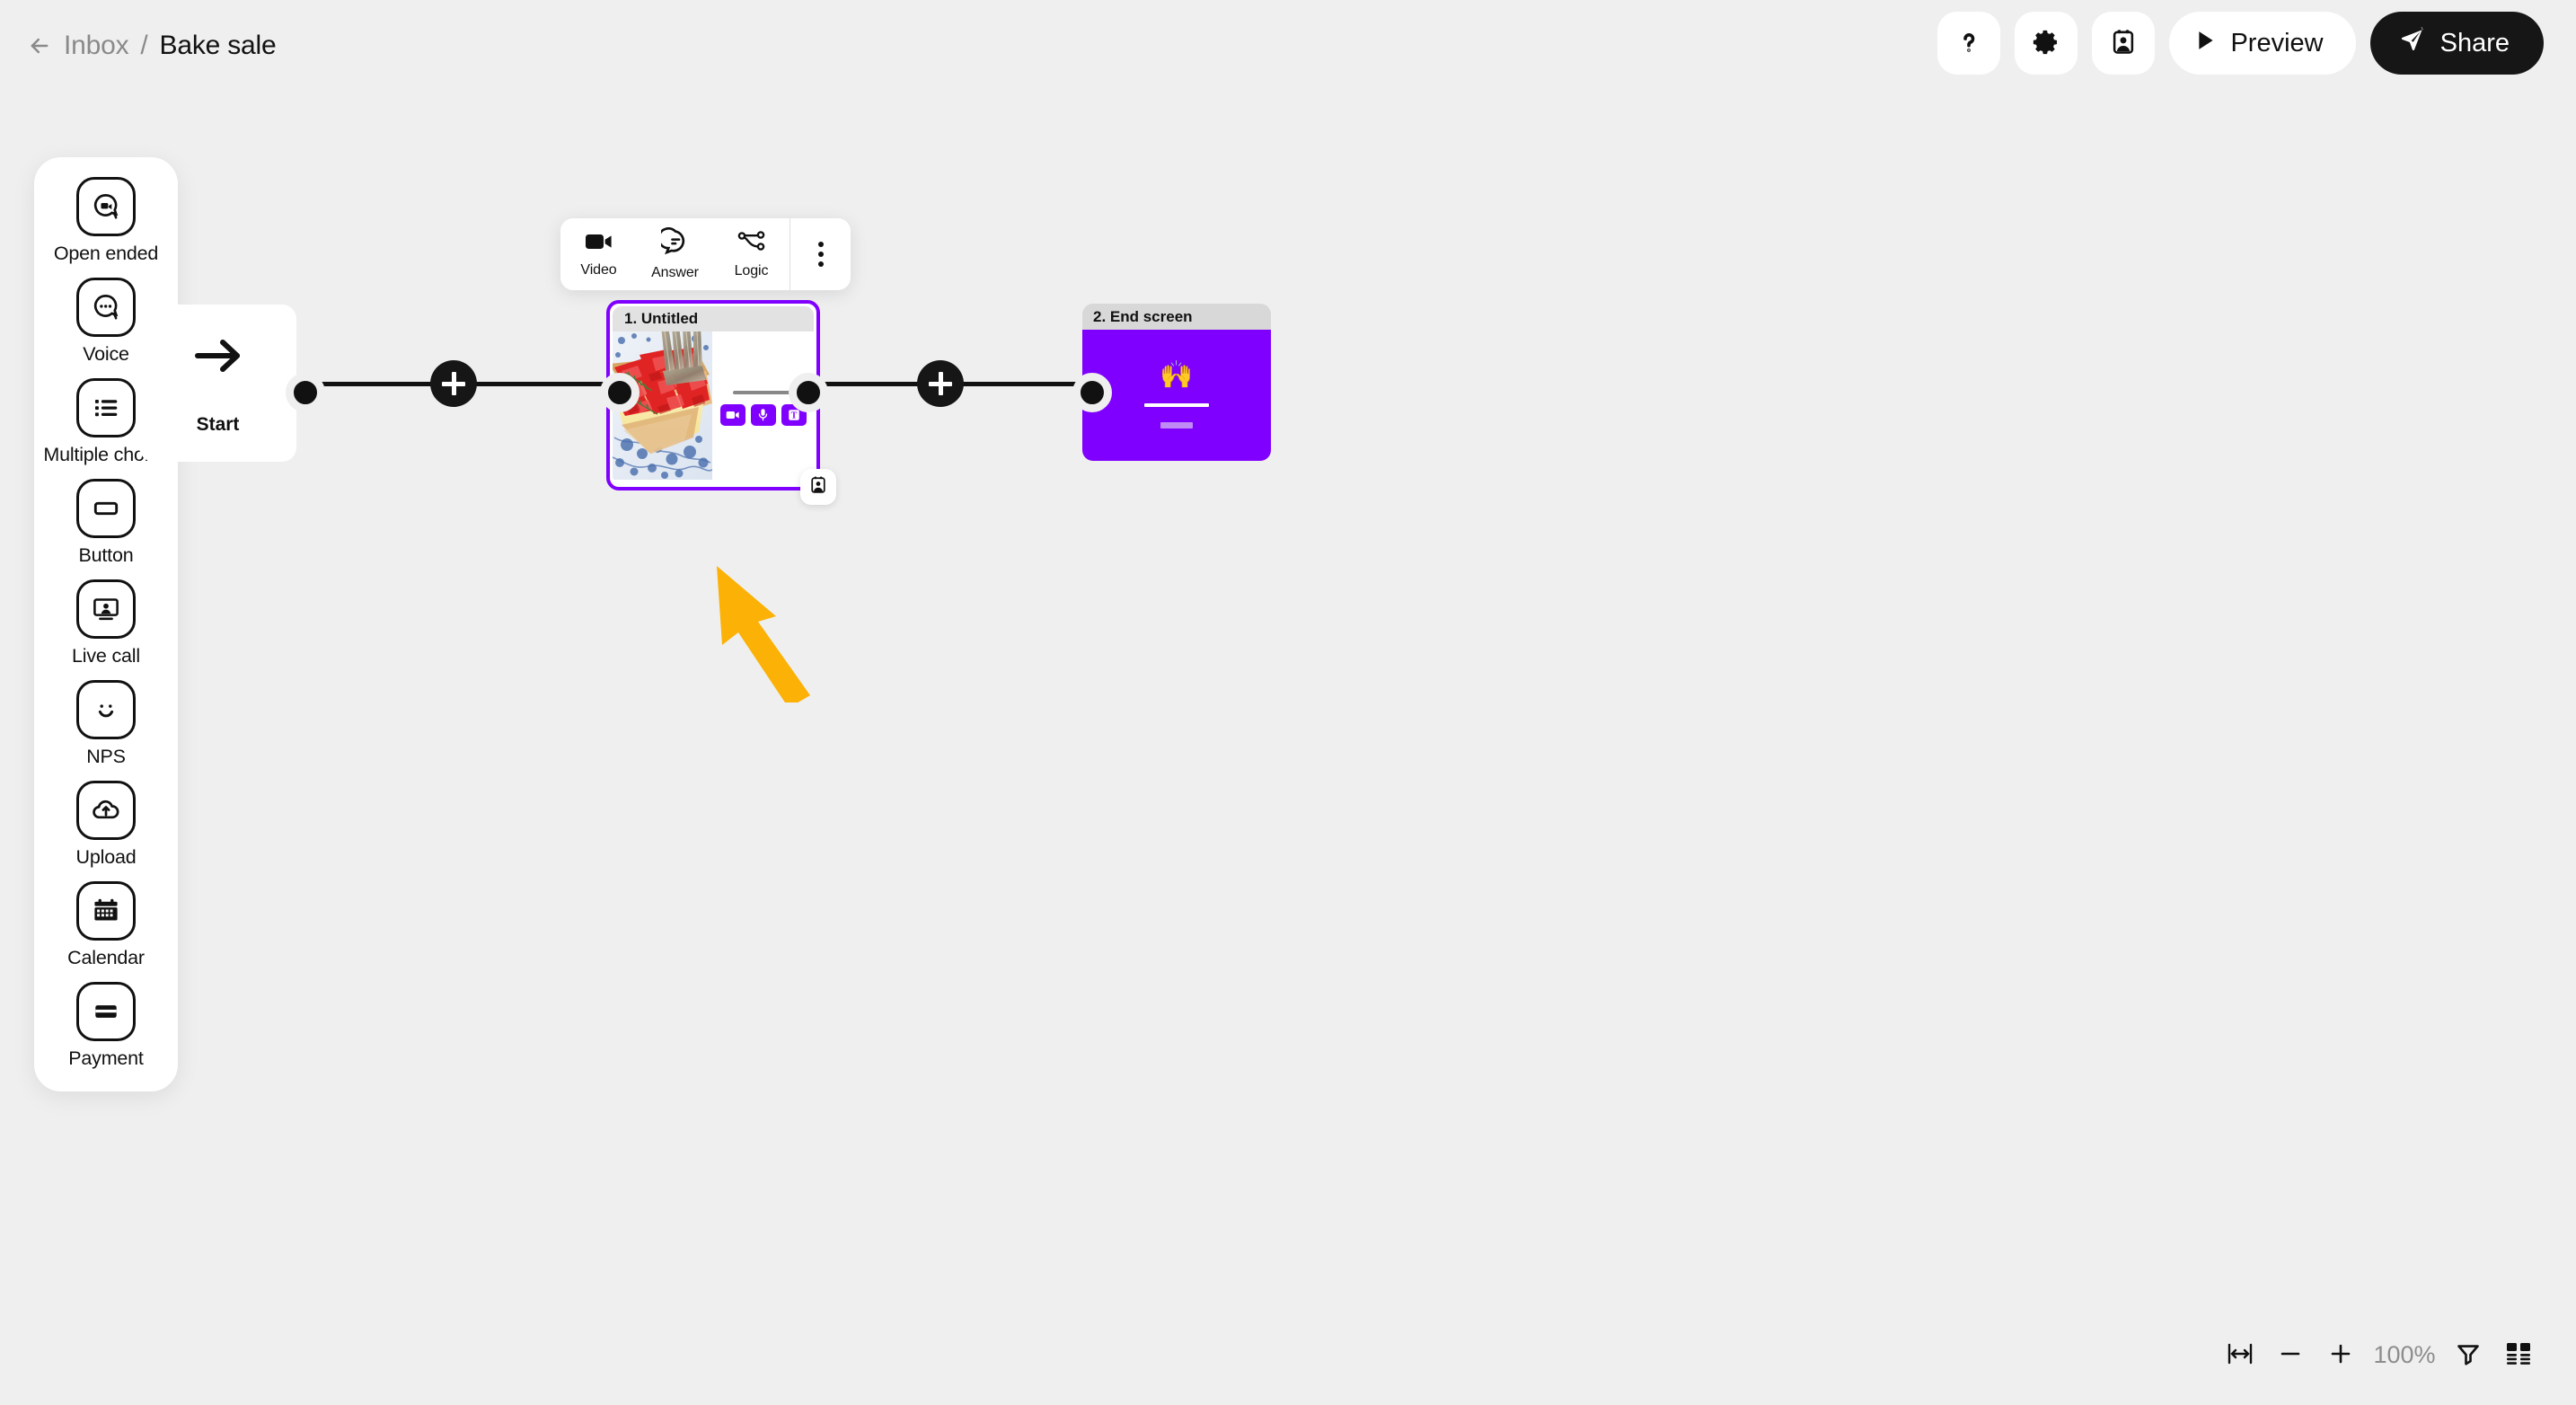  I want to click on toolbar-item-video: Video, so click(598, 254).